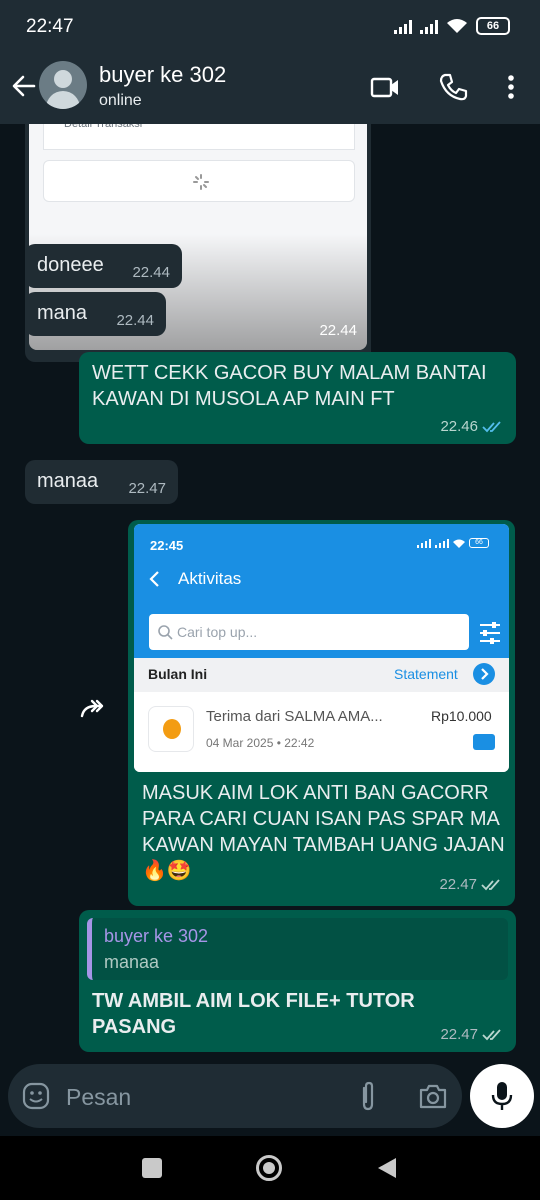 Image resolution: width=540 pixels, height=1200 pixels. What do you see at coordinates (171, 729) in the screenshot?
I see `transfer-icon` at bounding box center [171, 729].